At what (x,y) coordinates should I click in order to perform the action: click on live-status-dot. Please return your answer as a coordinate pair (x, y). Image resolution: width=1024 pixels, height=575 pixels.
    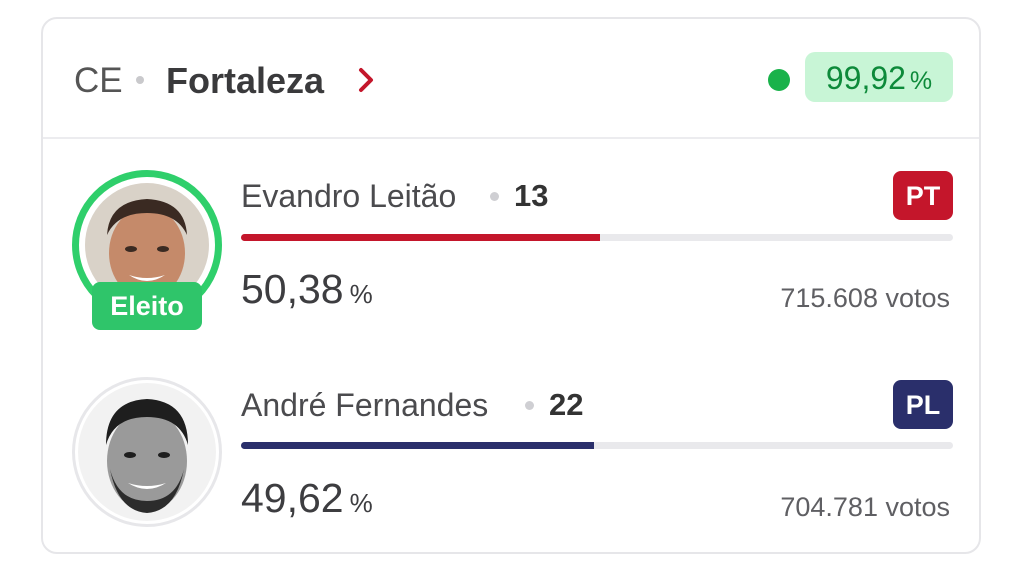
    Looking at the image, I should click on (779, 80).